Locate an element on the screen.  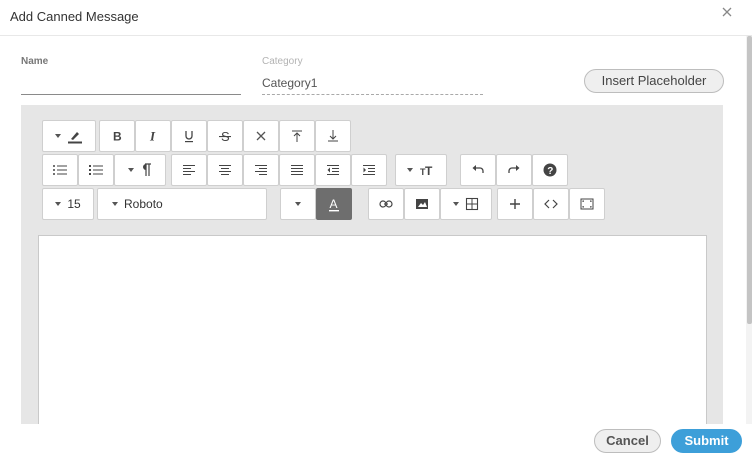
italic-icon: I is located at coordinates (153, 136).